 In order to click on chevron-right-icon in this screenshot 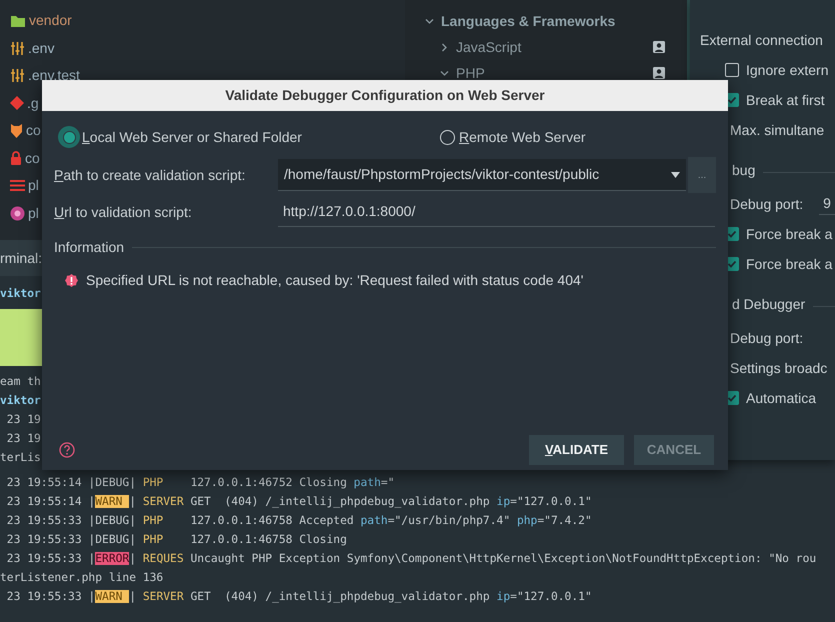, I will do `click(444, 47)`.